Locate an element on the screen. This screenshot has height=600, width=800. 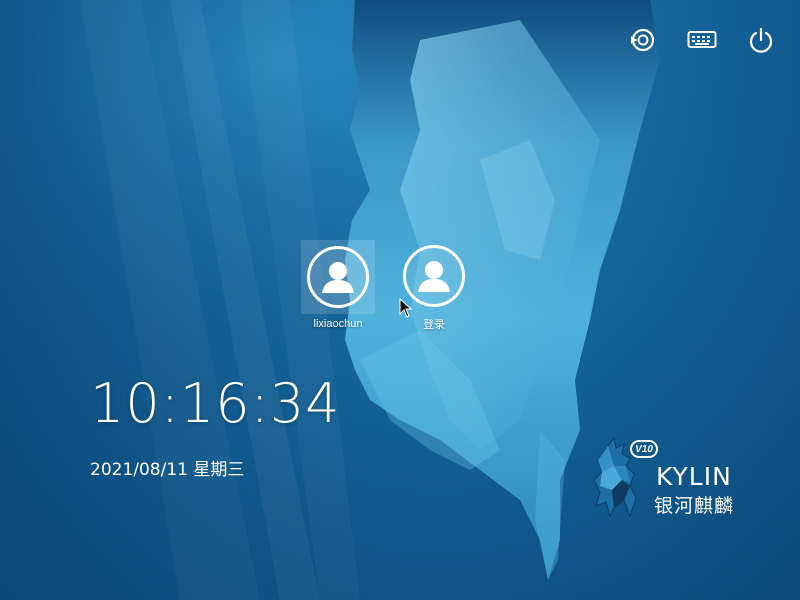
user-card-login: 登录 is located at coordinates (434, 286).